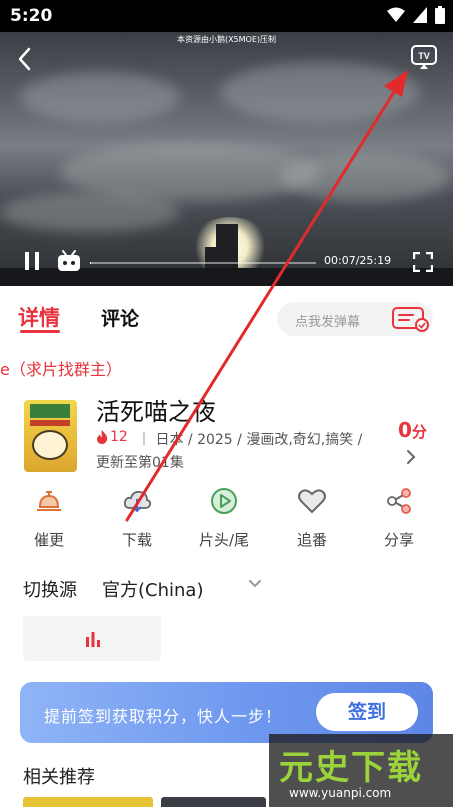  What do you see at coordinates (48, 540) in the screenshot?
I see `action-label: 催更` at bounding box center [48, 540].